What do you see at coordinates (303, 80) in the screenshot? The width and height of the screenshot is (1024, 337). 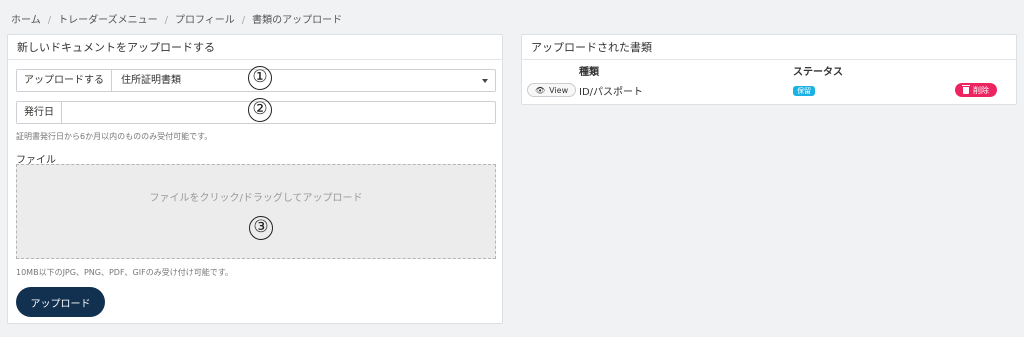 I see `document-type-value: 住所証明書類` at bounding box center [303, 80].